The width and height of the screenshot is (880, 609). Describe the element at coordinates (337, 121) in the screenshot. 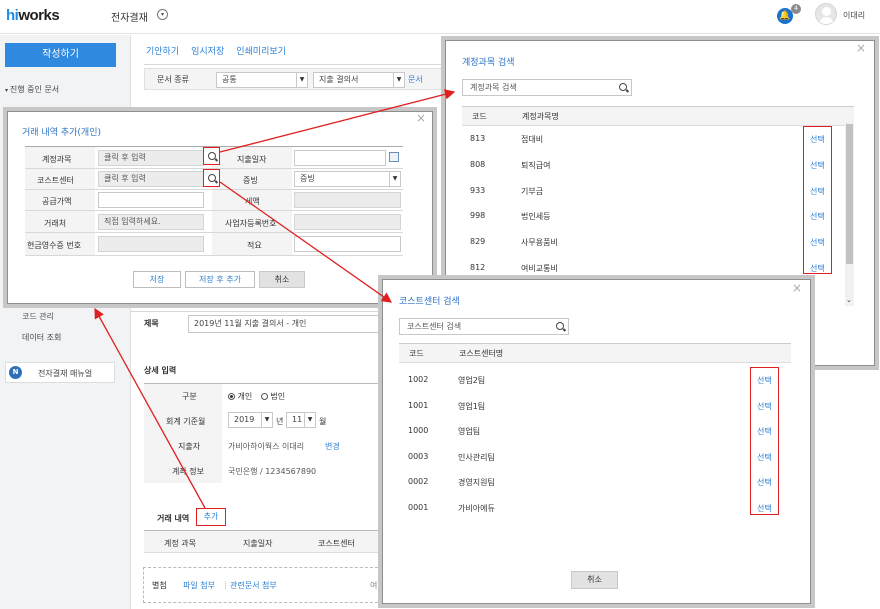

I see `arrow-to-account-modal` at that location.